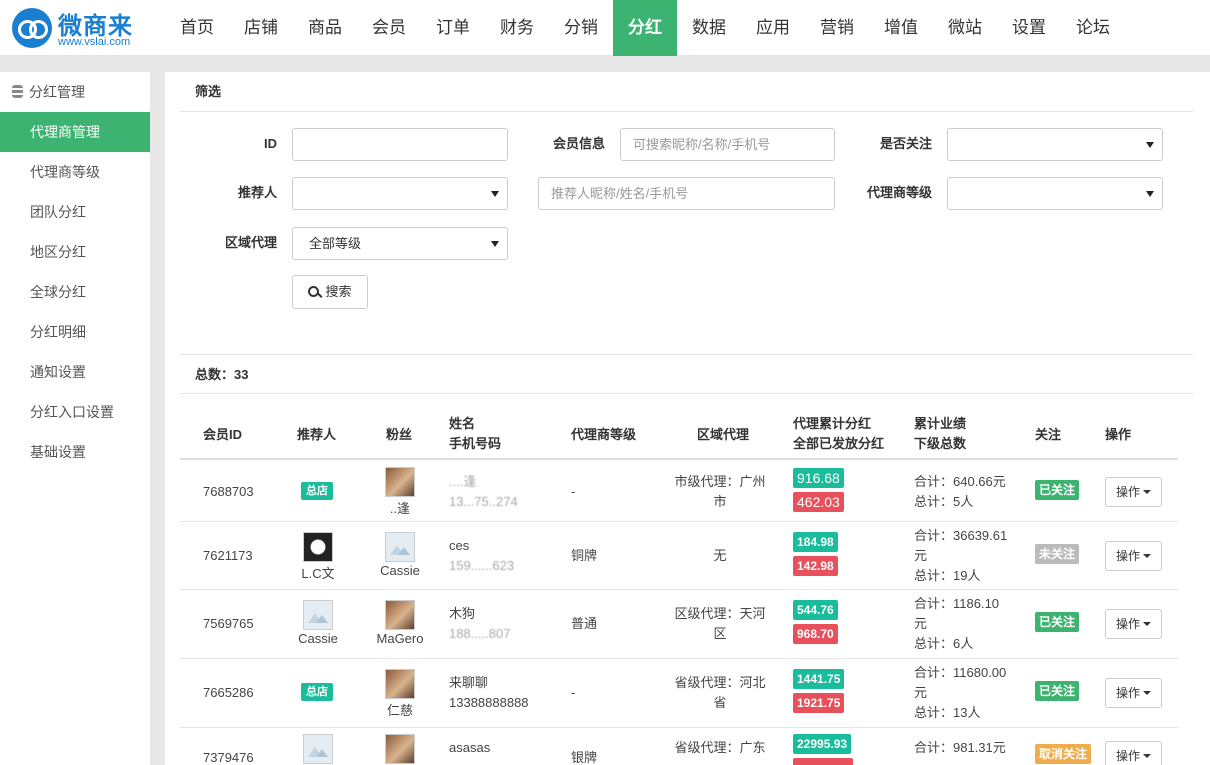 This screenshot has height=765, width=1210. I want to click on sidebar-item-region-bonus: 地区分红, so click(75, 252).